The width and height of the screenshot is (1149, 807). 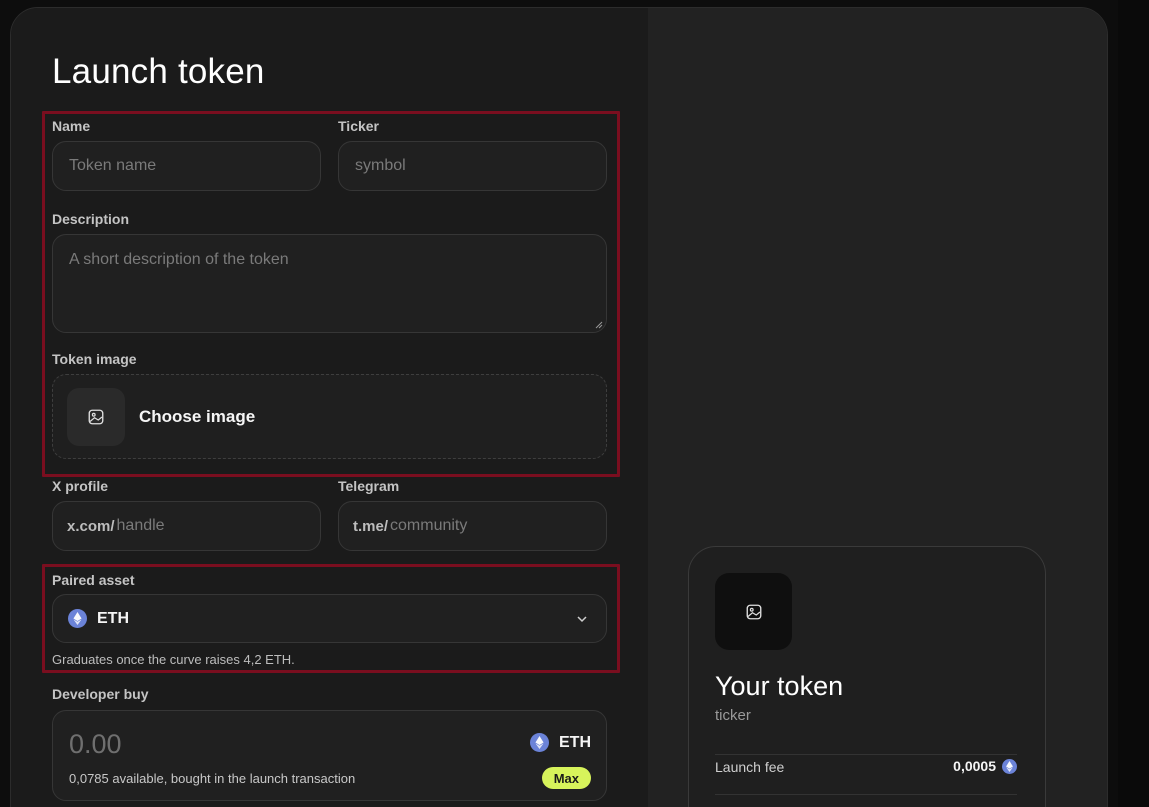 I want to click on developer-buy-label: Developer buy, so click(x=100, y=694).